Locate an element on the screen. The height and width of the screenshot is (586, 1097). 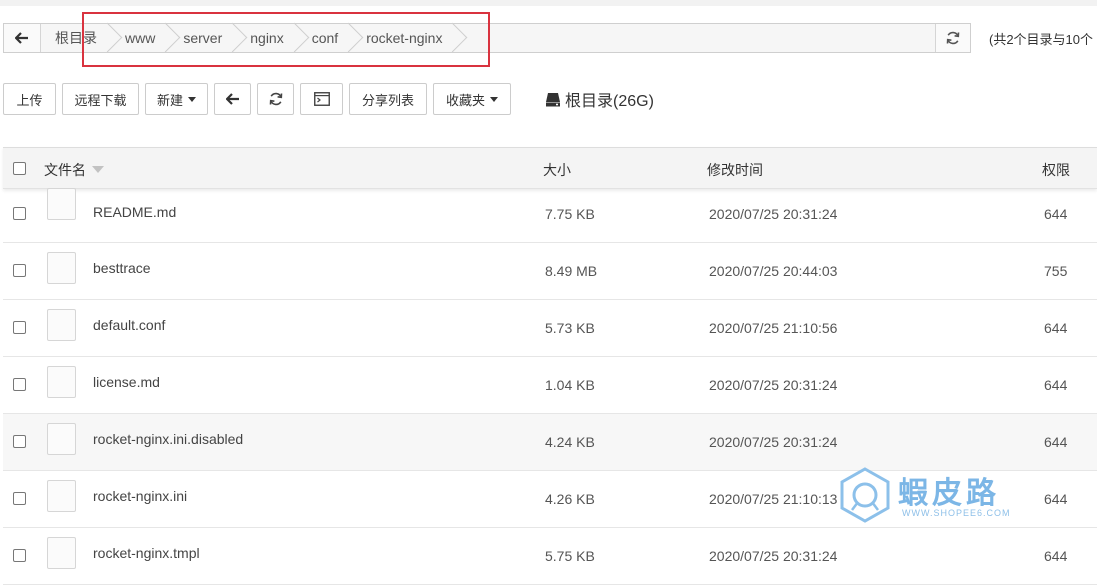
table-header: 文件名 大小 修改时间 权限 is located at coordinates (550, 168).